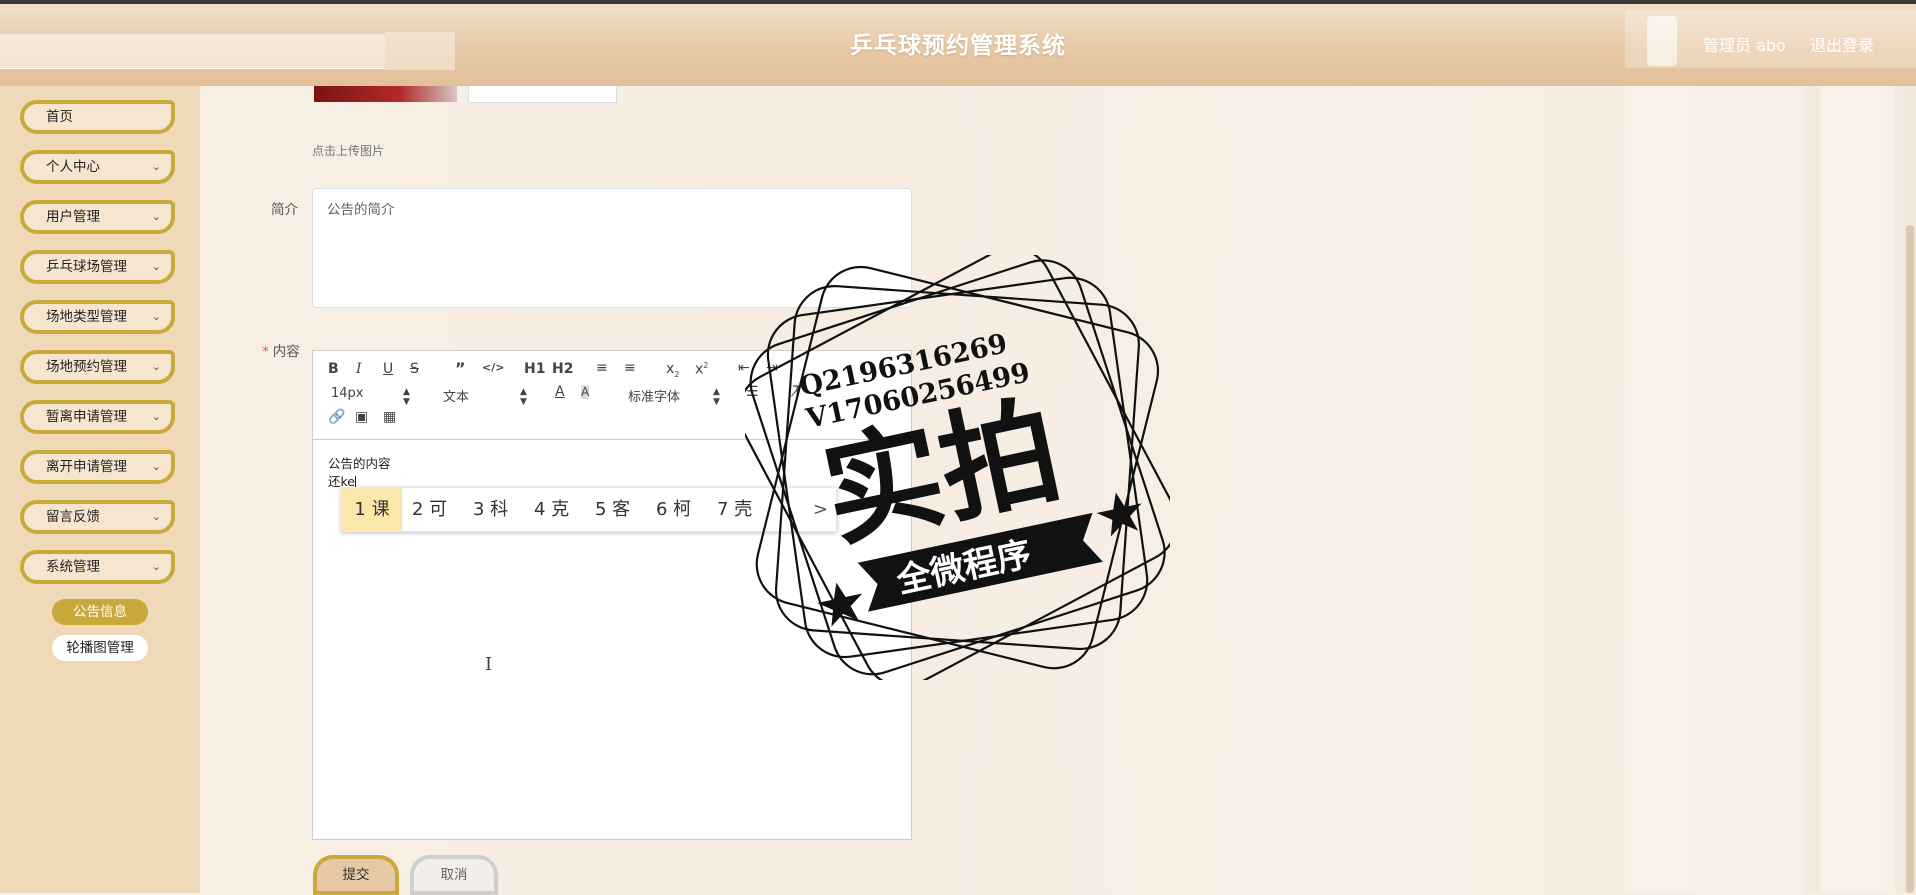 This screenshot has width=1916, height=895. I want to click on video-icon: ▦, so click(389, 417).